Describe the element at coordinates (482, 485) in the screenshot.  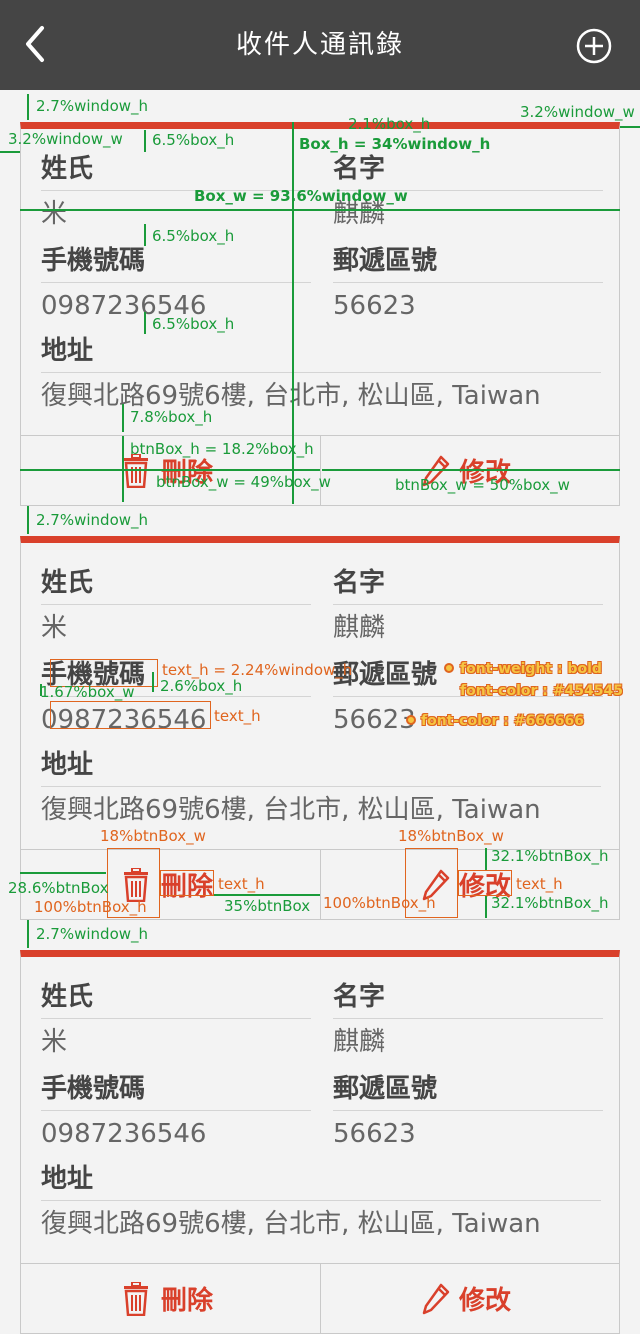
I see `annotation-label: btnBox_w = 50%box_w` at that location.